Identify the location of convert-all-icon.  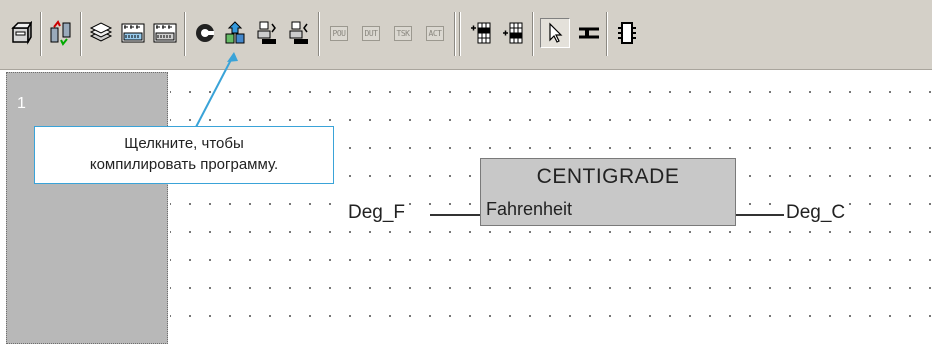
(101, 33).